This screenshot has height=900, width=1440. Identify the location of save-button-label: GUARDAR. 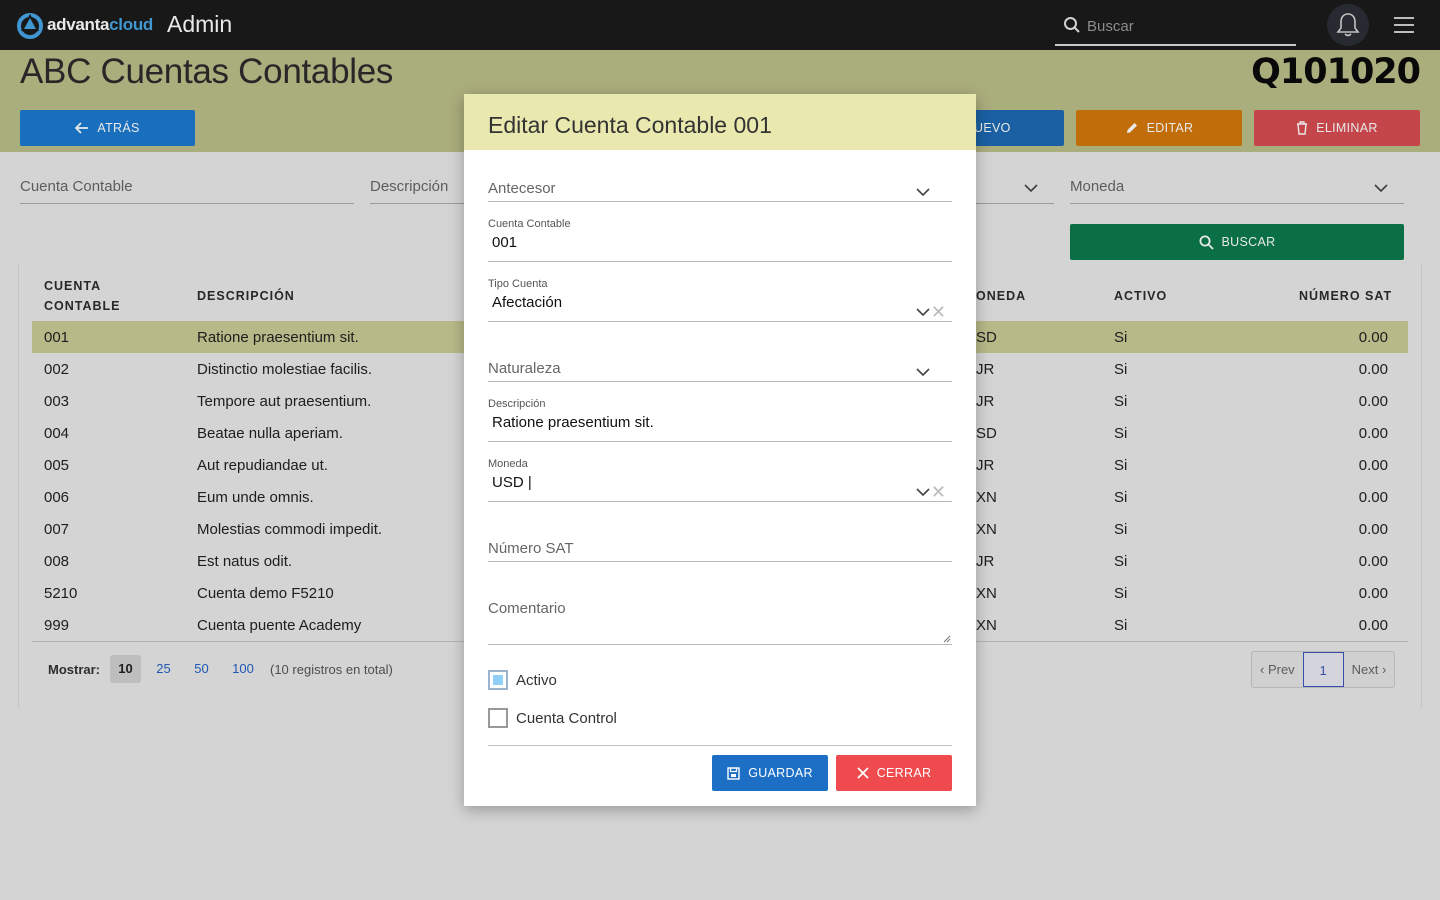
(780, 773).